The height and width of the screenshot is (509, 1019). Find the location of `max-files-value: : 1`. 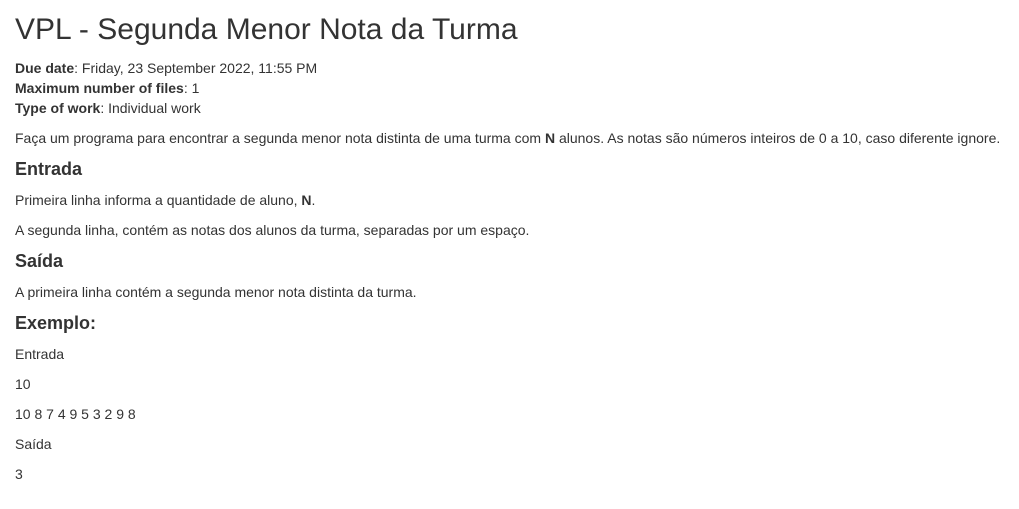

max-files-value: : 1 is located at coordinates (191, 88).